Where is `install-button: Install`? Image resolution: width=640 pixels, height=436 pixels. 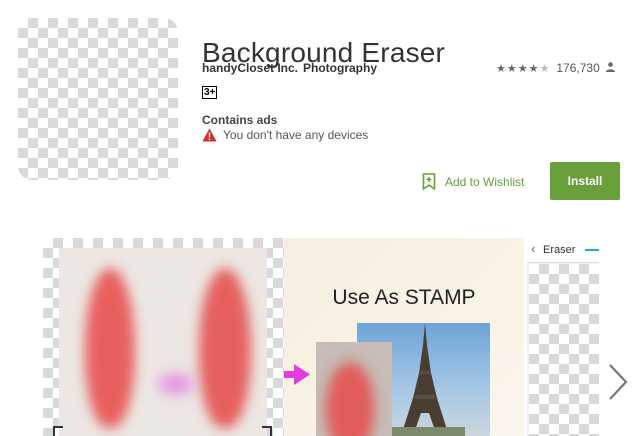 install-button: Install is located at coordinates (585, 181).